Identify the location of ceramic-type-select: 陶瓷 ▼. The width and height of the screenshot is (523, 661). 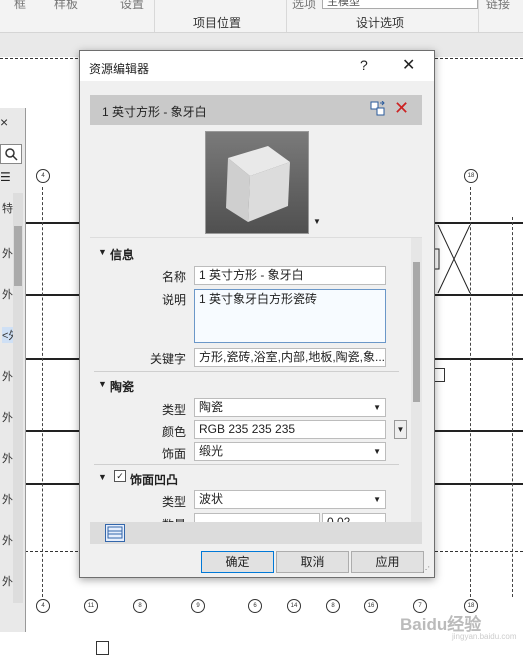
(290, 407).